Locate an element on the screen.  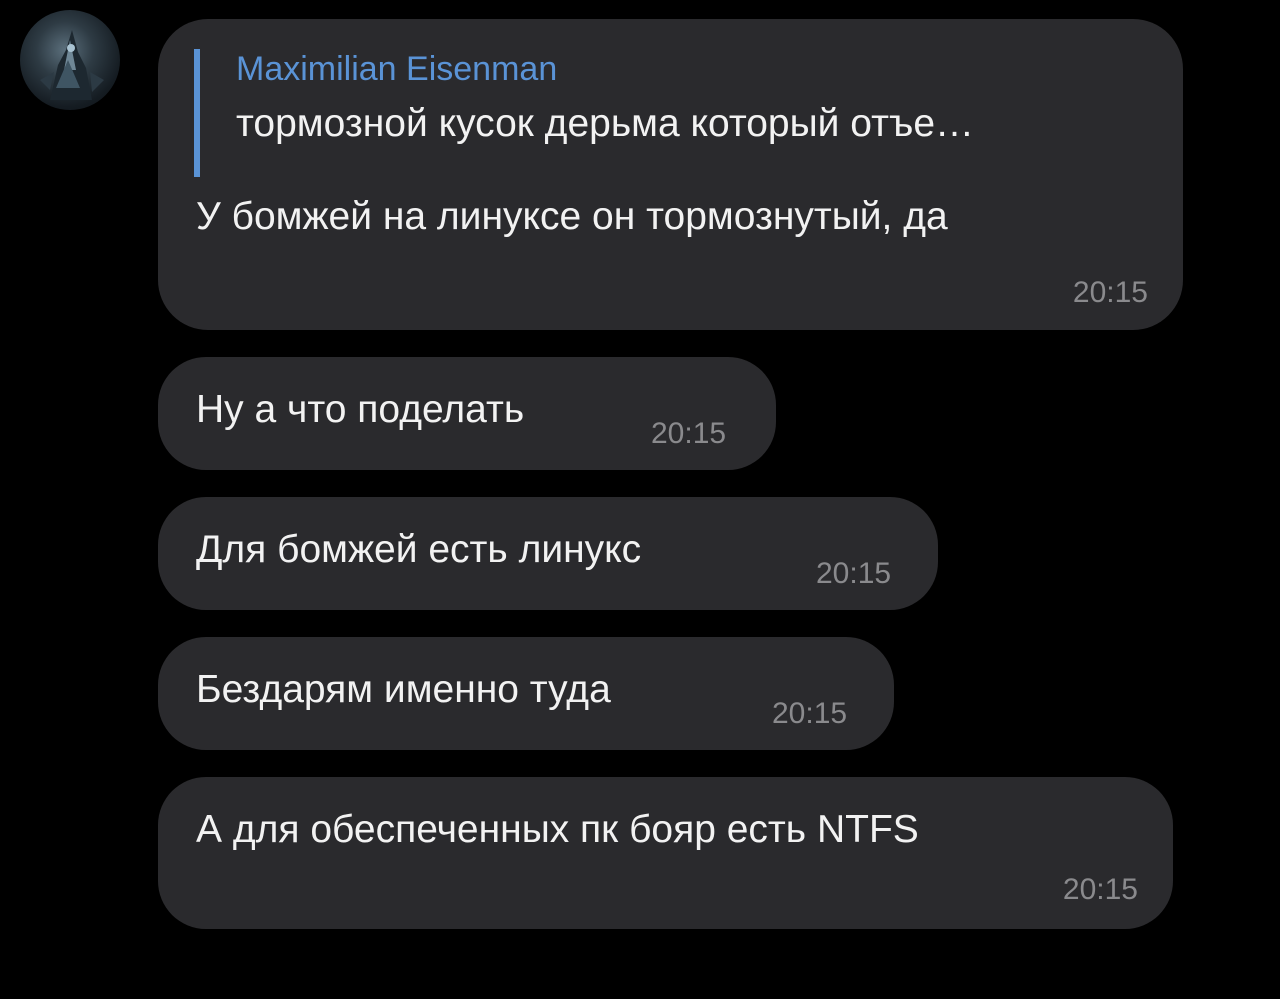
message-bubble: Для бомжей есть линукс 20:15 is located at coordinates (548, 553).